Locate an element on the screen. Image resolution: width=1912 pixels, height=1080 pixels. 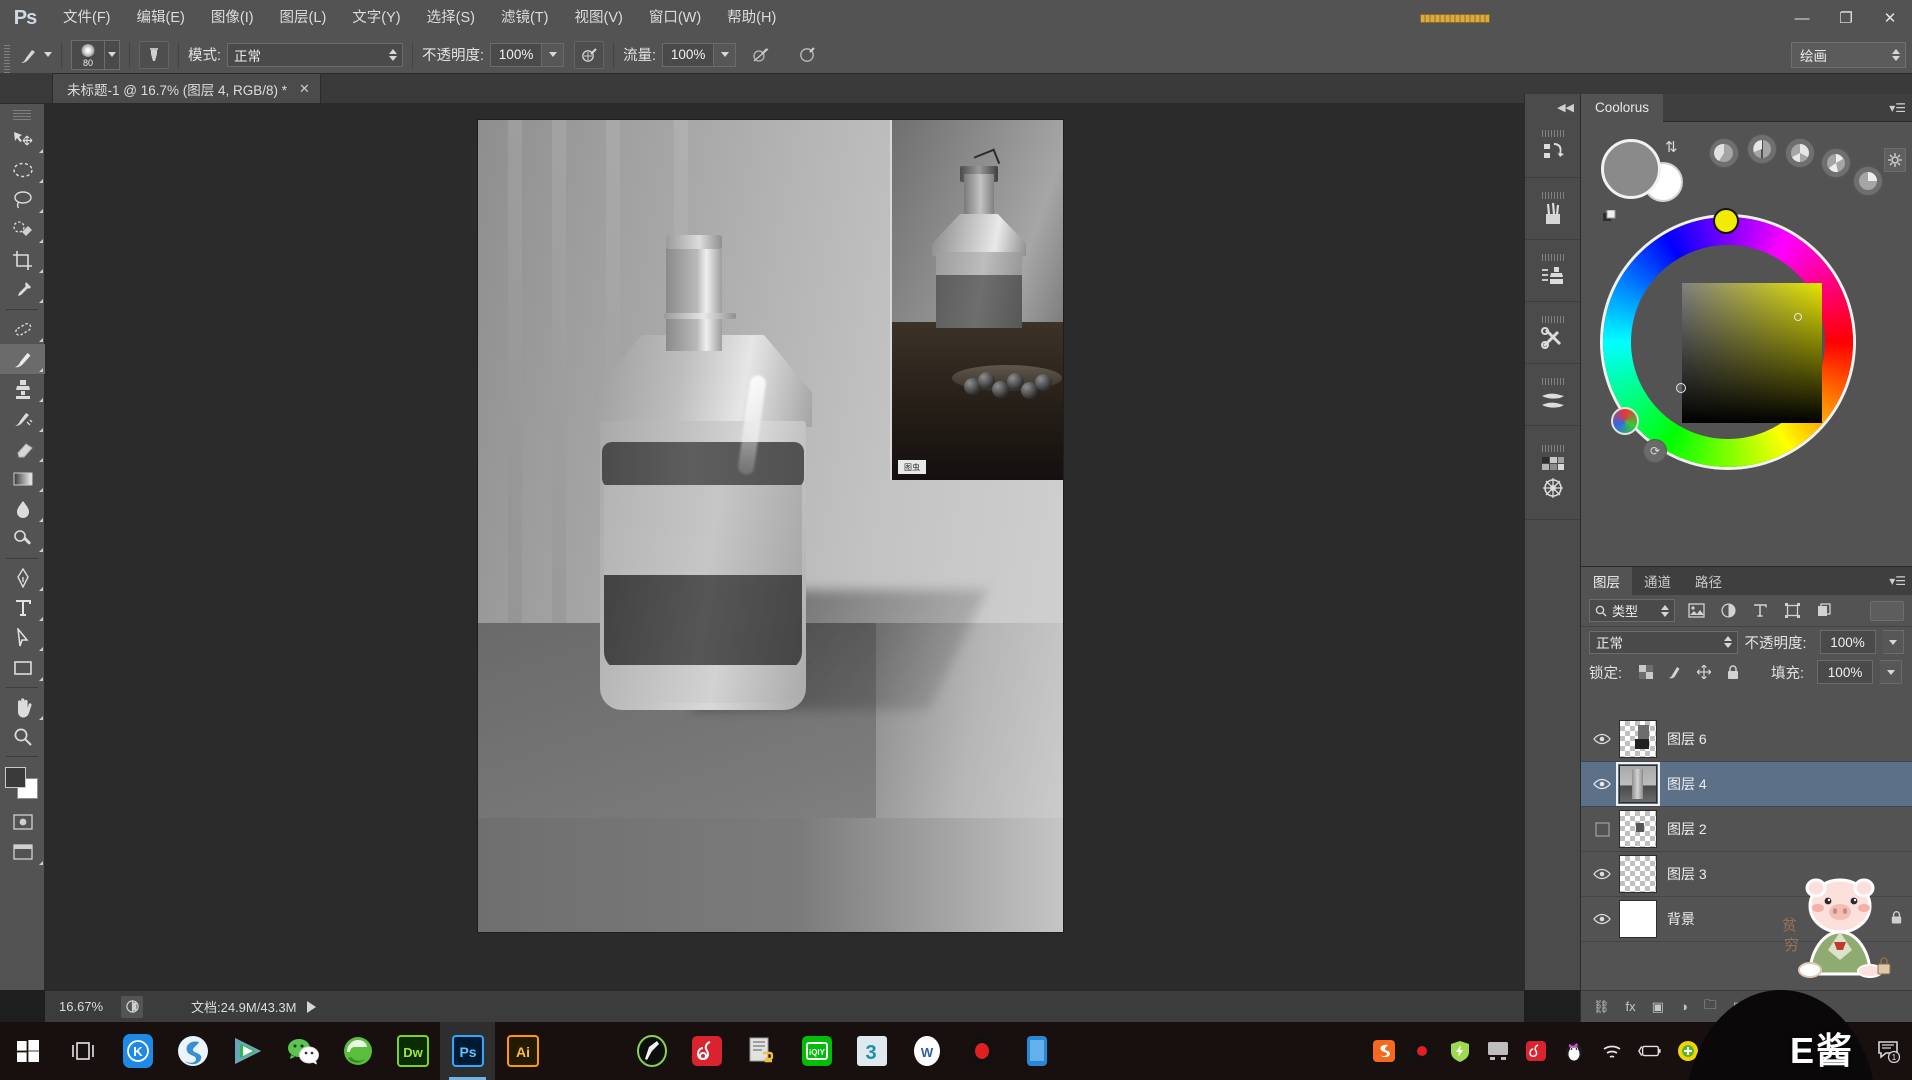
table-row: 图层 3 is located at coordinates (1746, 874).